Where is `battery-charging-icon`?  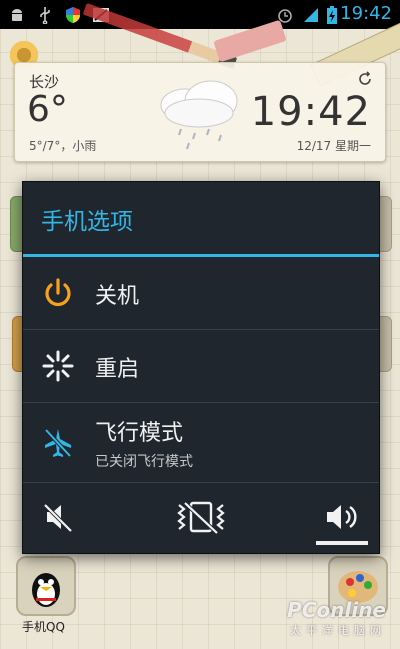
battery-charging-icon is located at coordinates (332, 15).